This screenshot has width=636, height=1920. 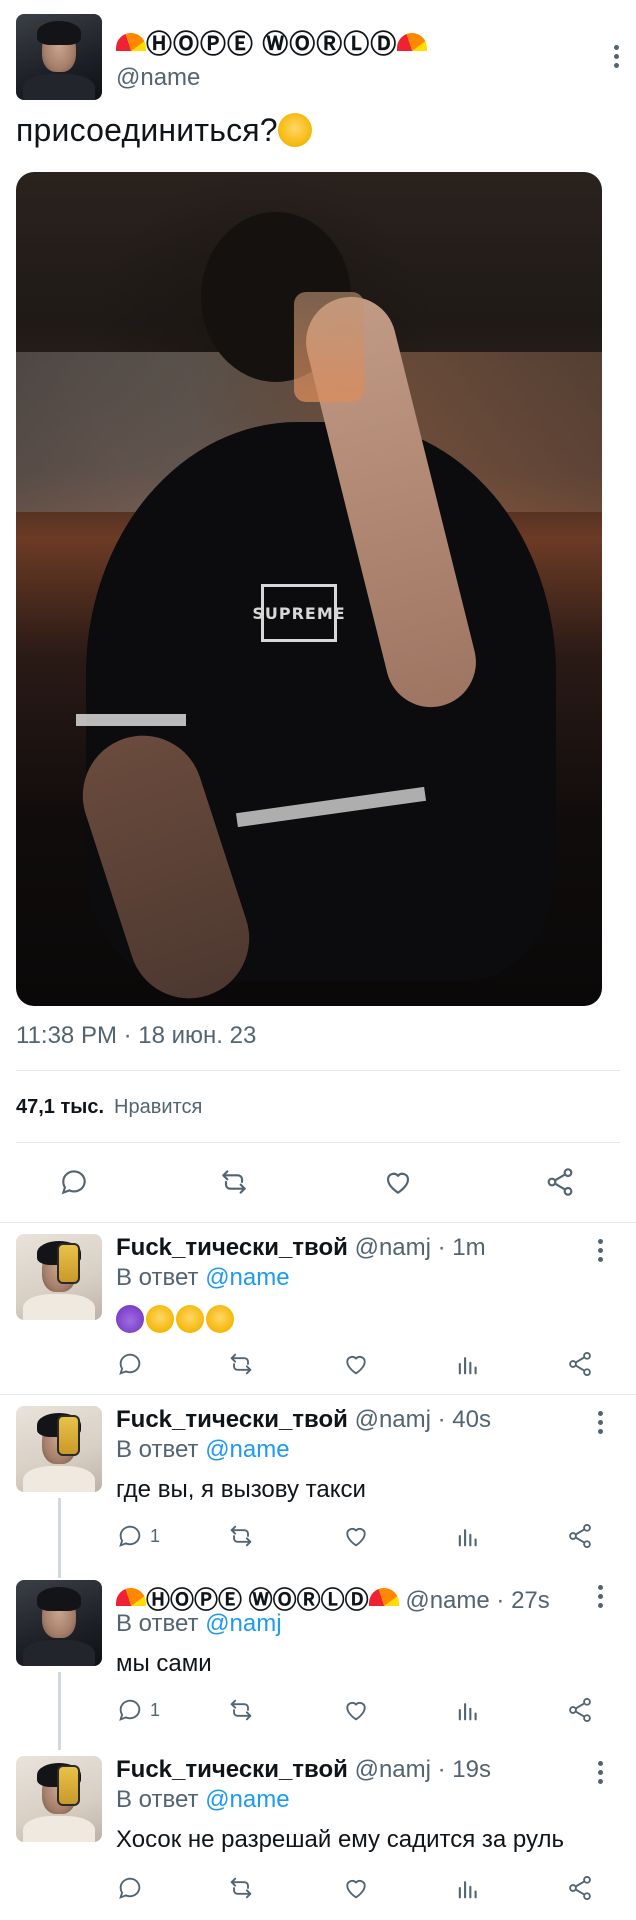 What do you see at coordinates (298, 613) in the screenshot?
I see `shirt-logo: SUPREME` at bounding box center [298, 613].